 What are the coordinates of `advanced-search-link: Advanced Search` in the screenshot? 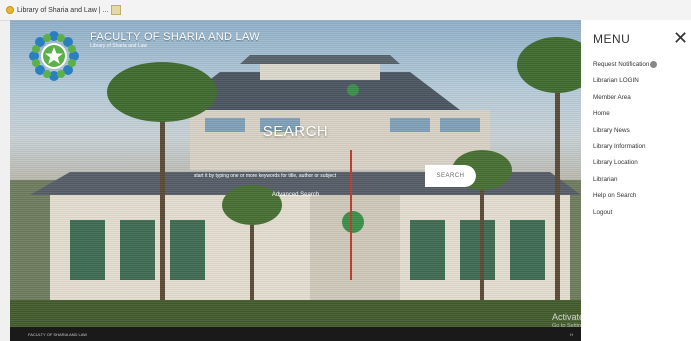 It's located at (295, 195).